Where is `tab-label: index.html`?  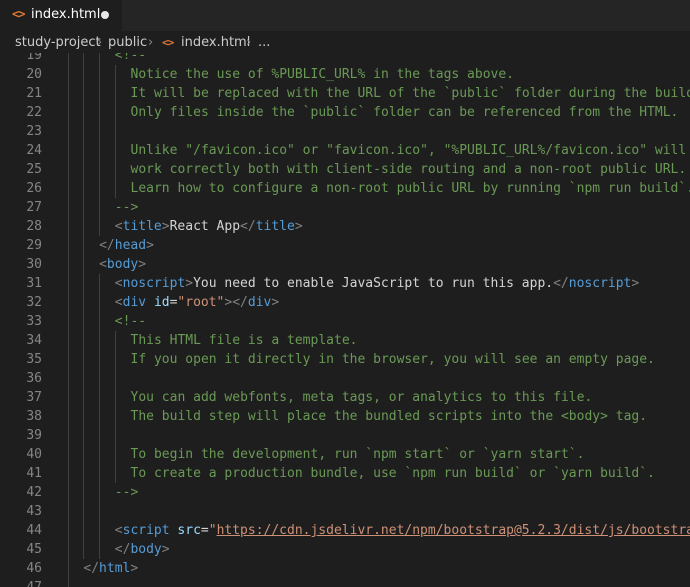 tab-label: index.html is located at coordinates (66, 14).